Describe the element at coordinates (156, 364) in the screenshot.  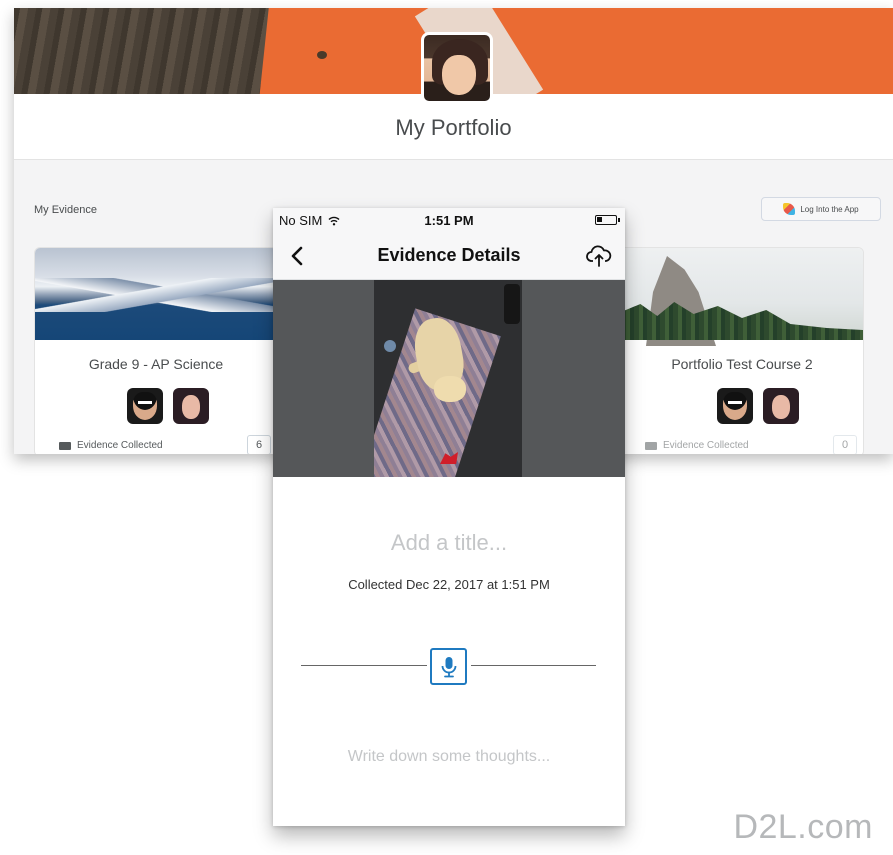
I see `course-name: Grade 9 - AP Science` at that location.